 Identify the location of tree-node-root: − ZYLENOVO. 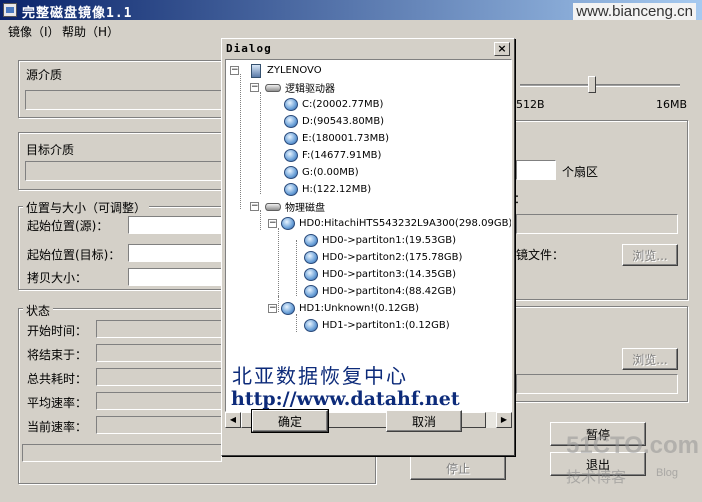
(276, 70).